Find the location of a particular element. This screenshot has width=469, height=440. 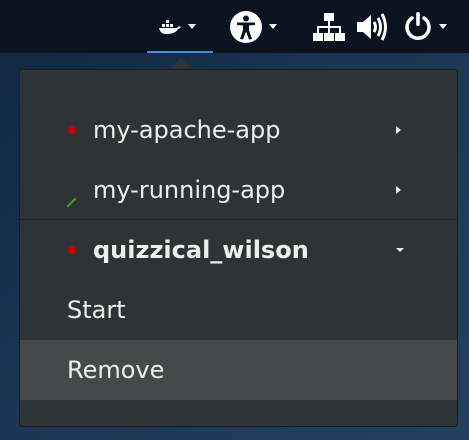

container-item-my-apache-app: my-apache-app is located at coordinates (238, 130).